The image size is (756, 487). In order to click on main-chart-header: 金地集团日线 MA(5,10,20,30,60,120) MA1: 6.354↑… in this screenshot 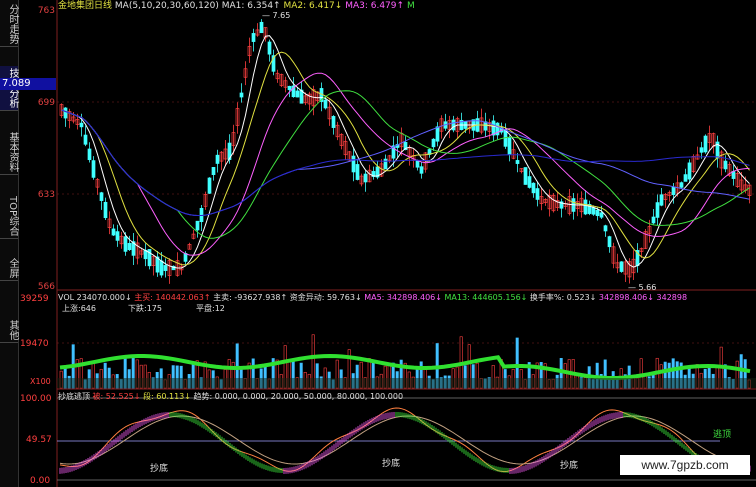, I will do `click(236, 6)`.